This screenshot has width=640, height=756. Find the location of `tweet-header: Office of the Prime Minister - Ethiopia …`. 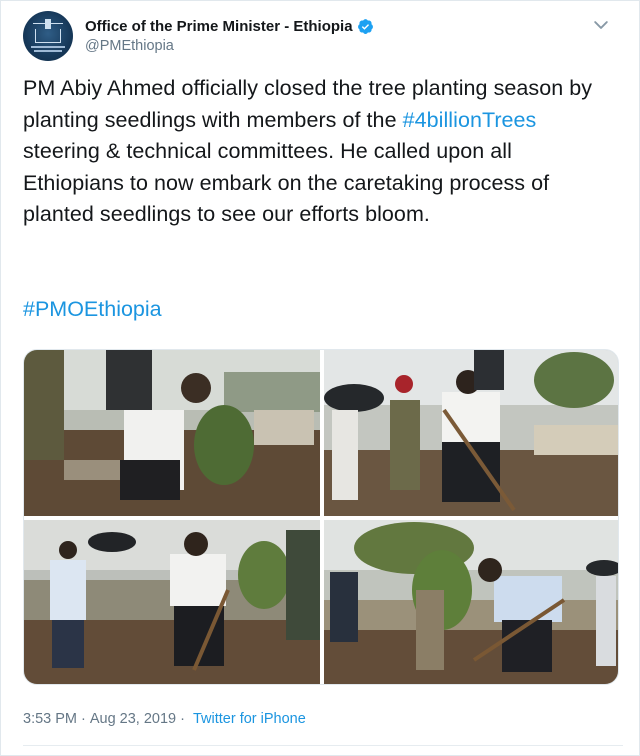

tweet-header: Office of the Prime Minister - Ethiopia … is located at coordinates (323, 36).